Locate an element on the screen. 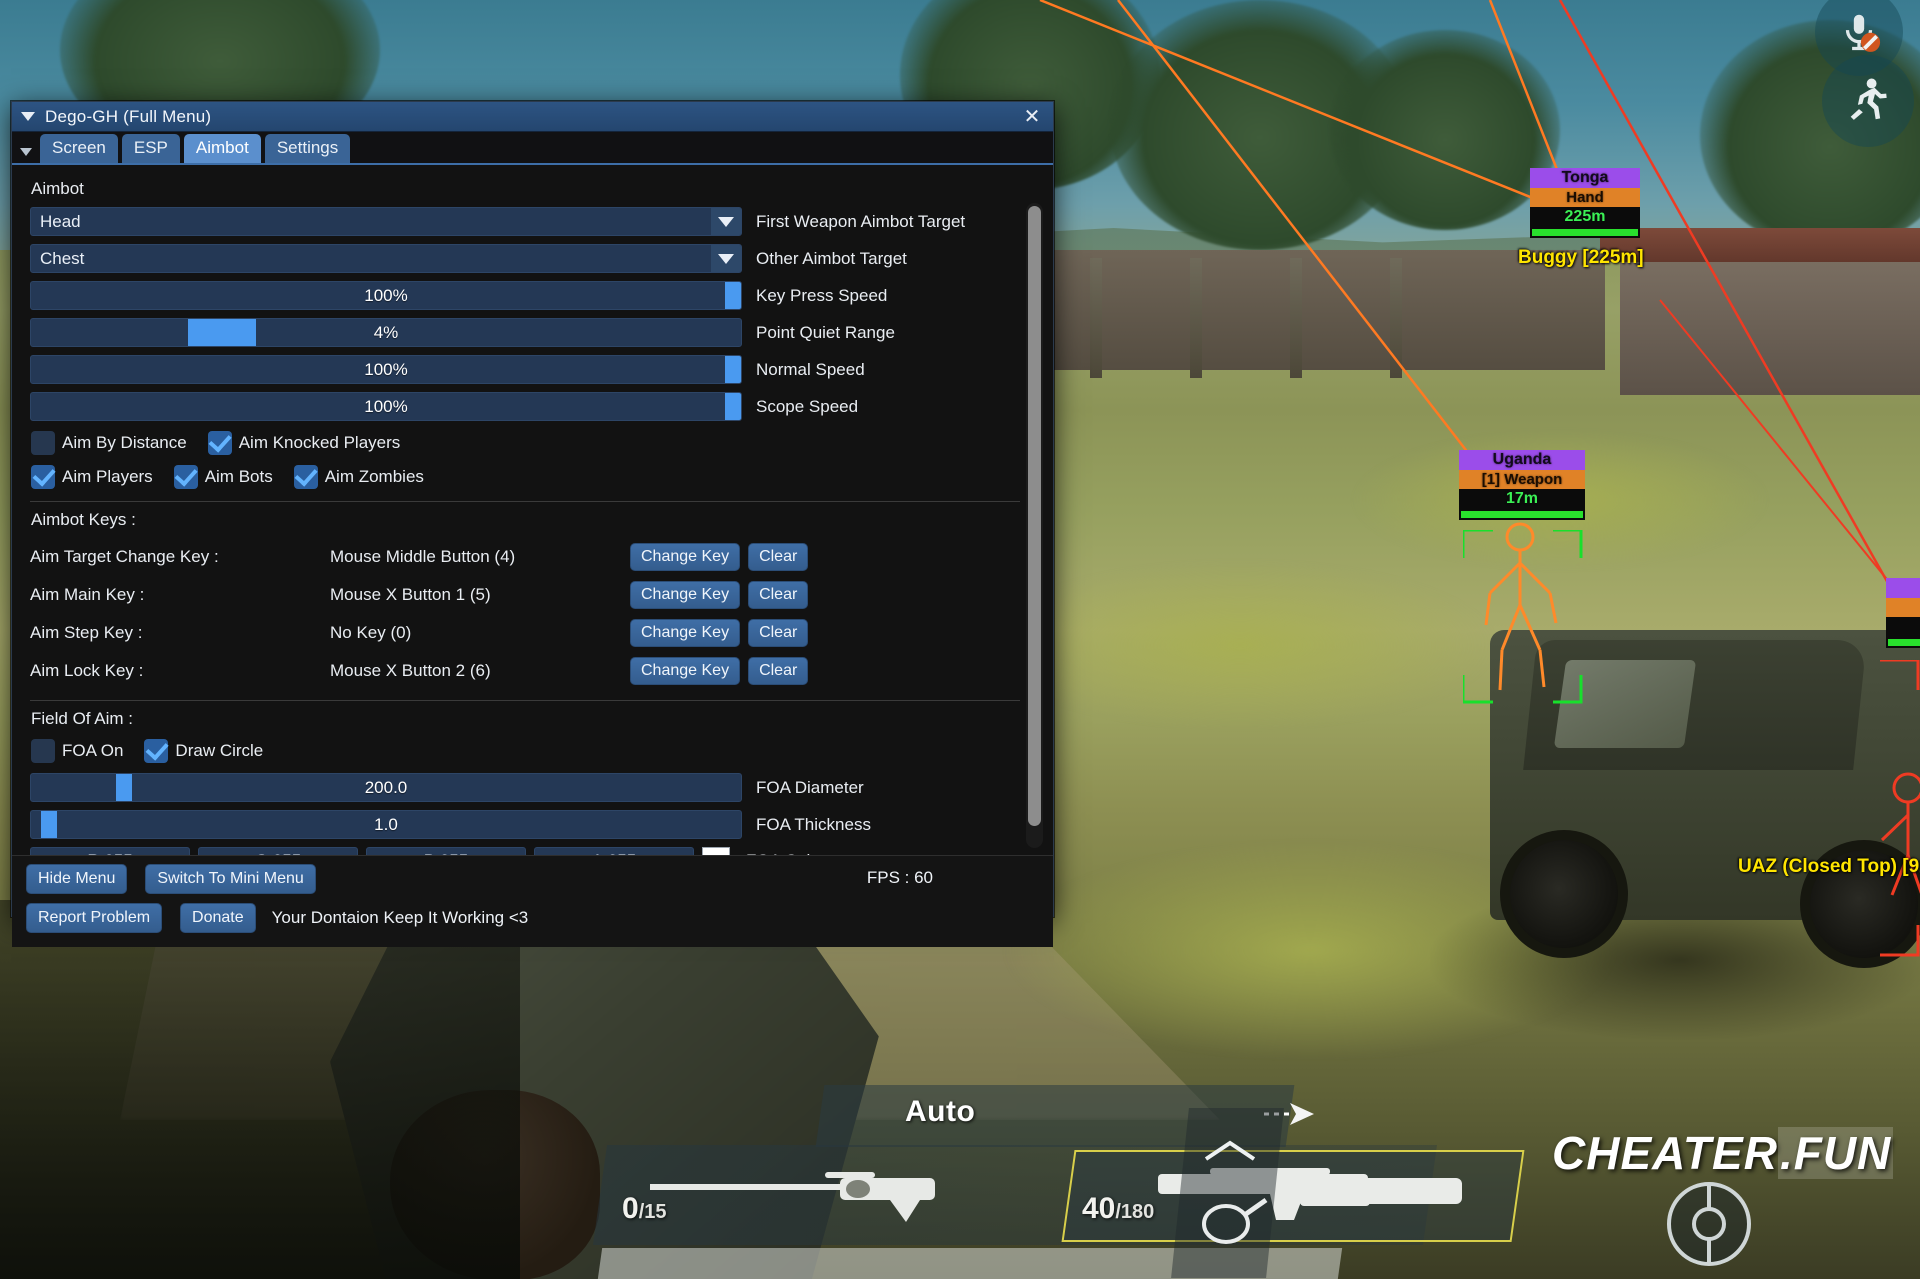  switch-to-mini-menu-button: Switch To Mini Menu is located at coordinates (230, 879).